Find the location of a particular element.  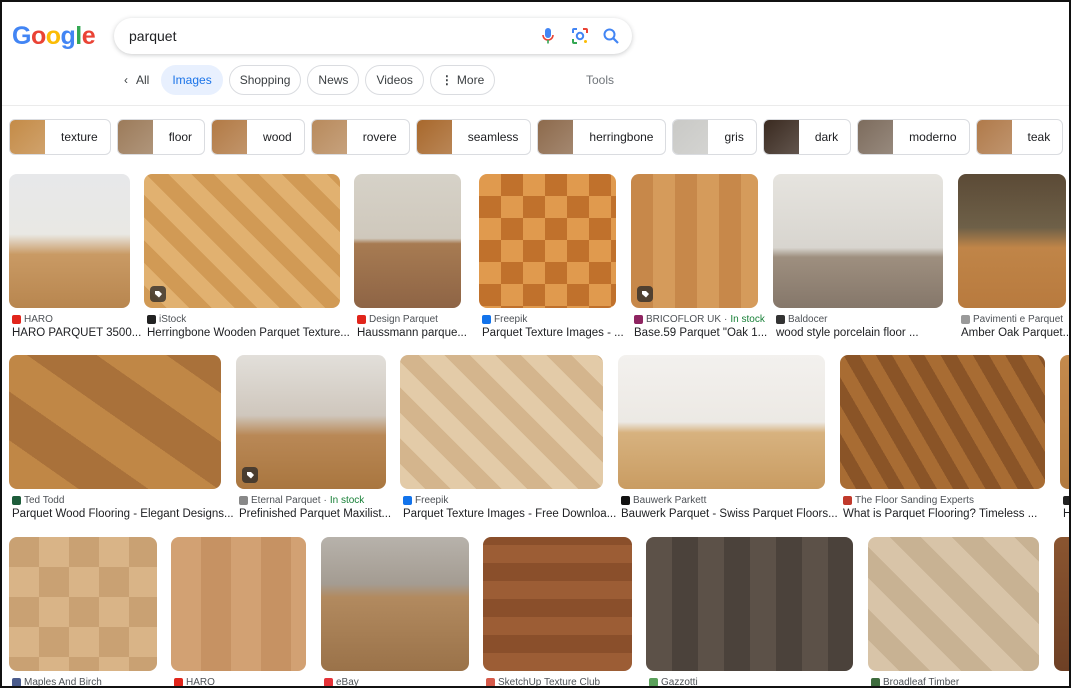

result-source: eBay is located at coordinates (341, 681).